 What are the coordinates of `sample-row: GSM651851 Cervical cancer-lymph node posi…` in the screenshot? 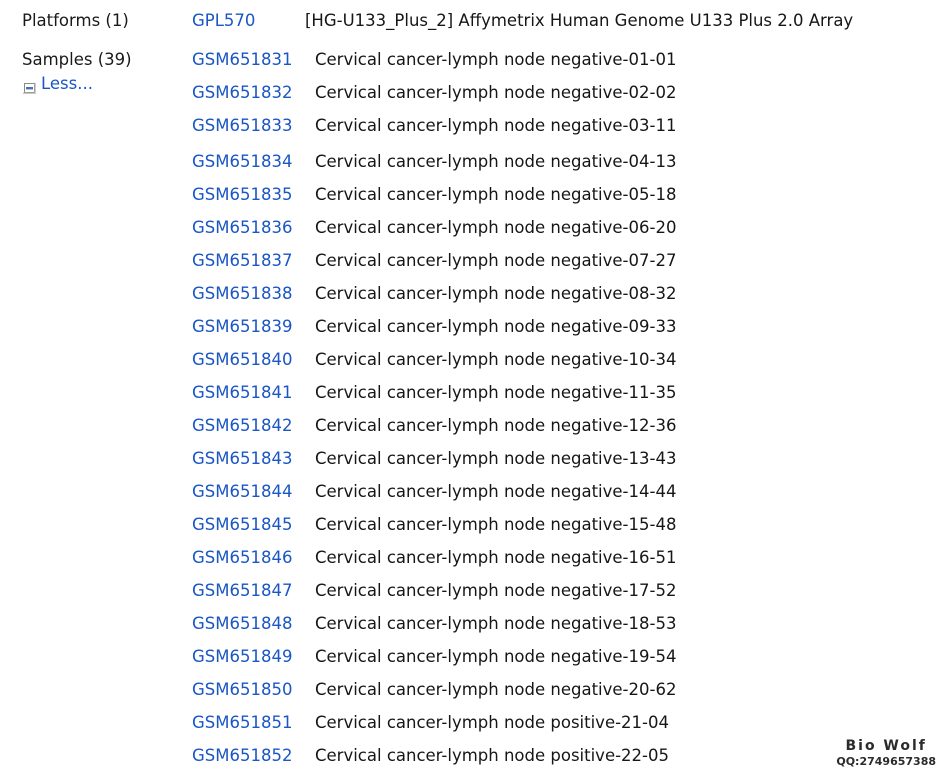 It's located at (434, 728).